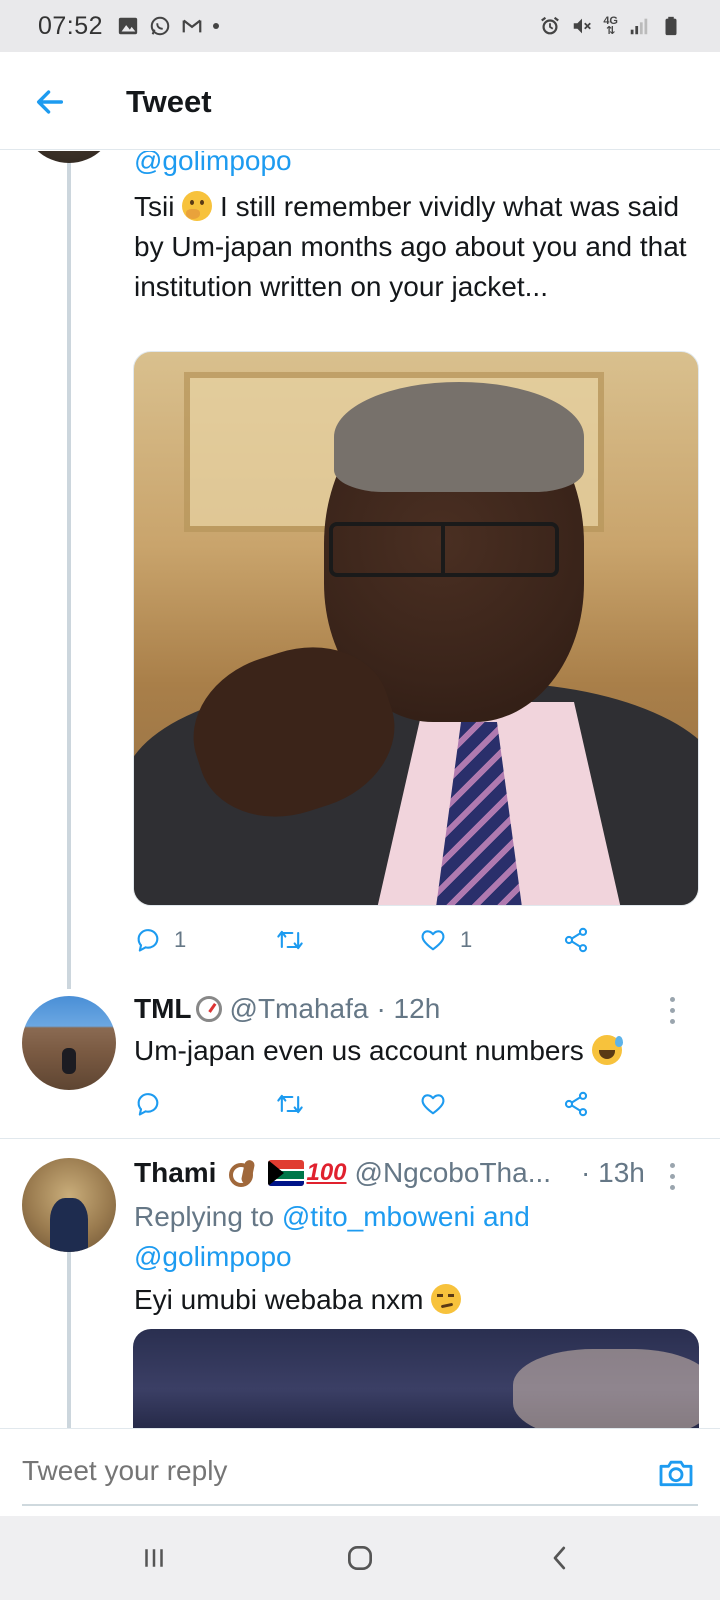 The height and width of the screenshot is (1600, 720). I want to click on system-navigation-bar, so click(360, 1558).